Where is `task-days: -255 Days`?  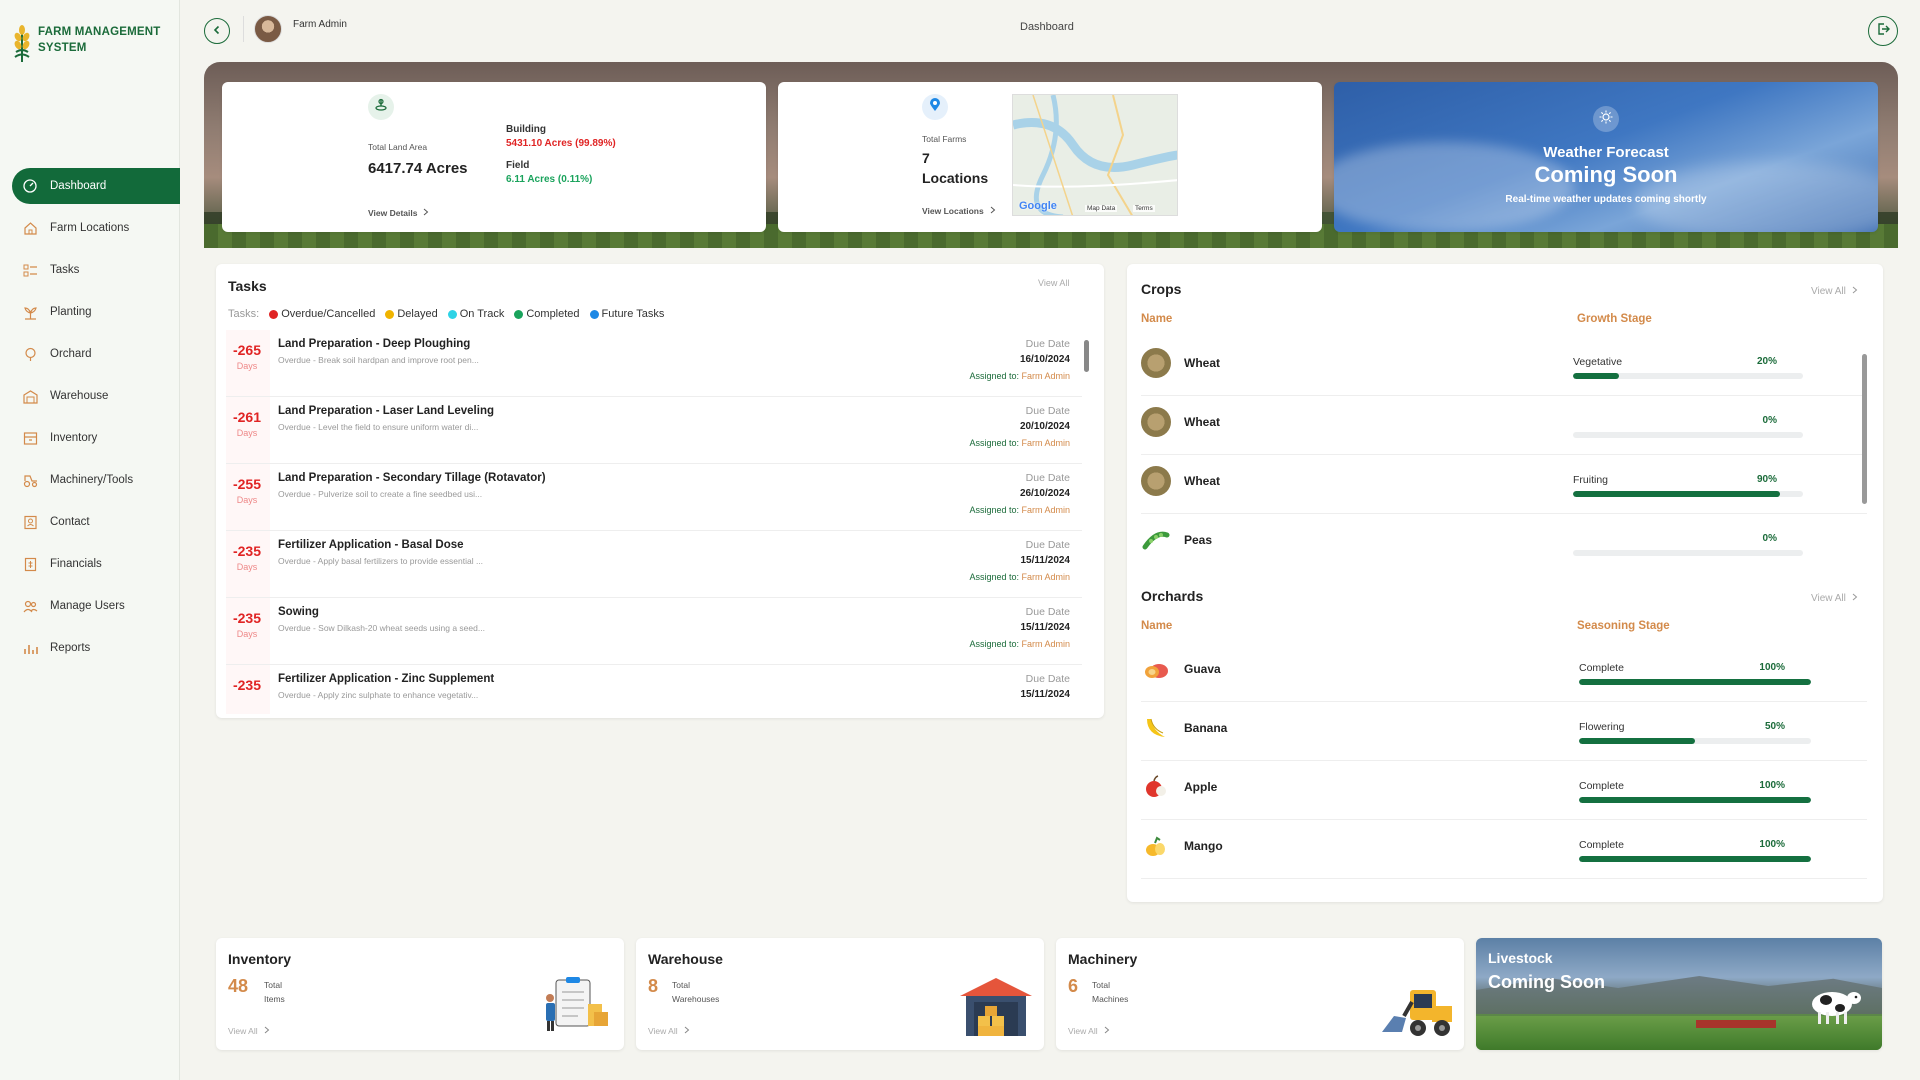 task-days: -255 Days is located at coordinates (247, 492).